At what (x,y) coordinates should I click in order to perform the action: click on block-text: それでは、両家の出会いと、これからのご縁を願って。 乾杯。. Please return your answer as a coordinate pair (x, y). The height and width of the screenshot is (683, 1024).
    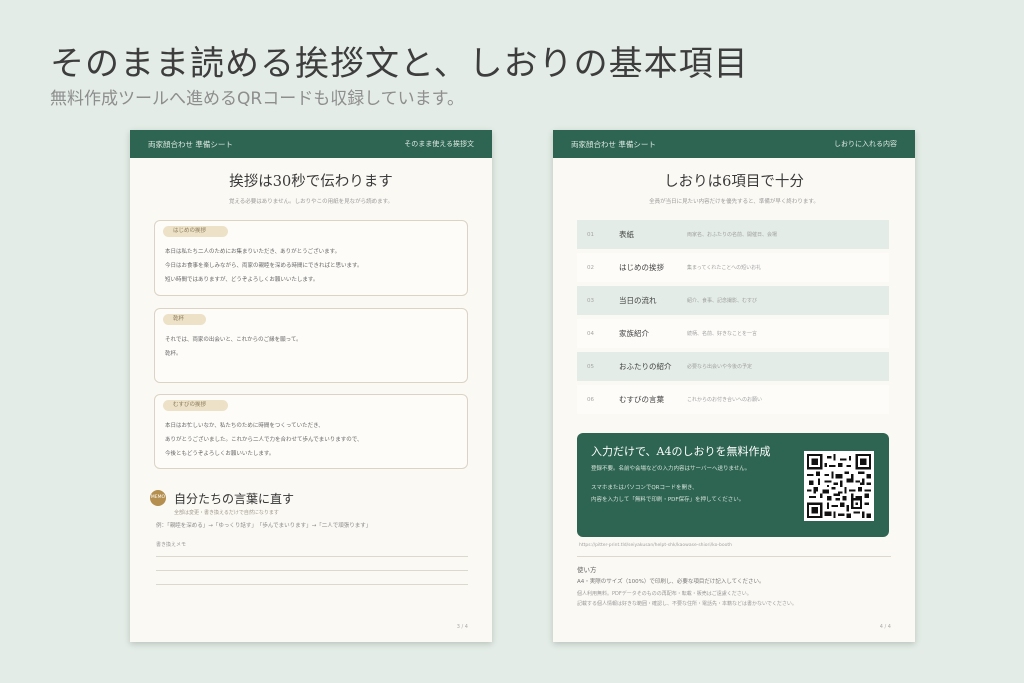
    Looking at the image, I should click on (311, 349).